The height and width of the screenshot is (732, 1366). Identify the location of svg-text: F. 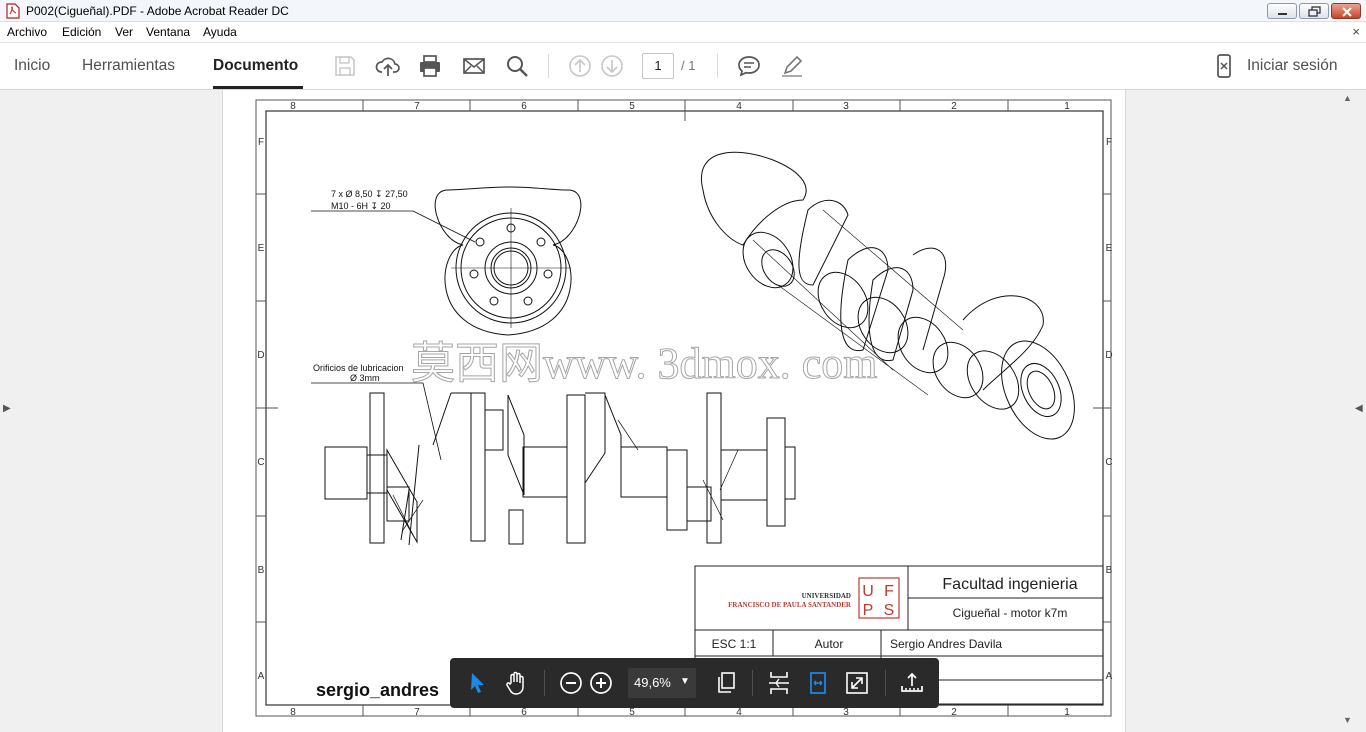
(889, 591).